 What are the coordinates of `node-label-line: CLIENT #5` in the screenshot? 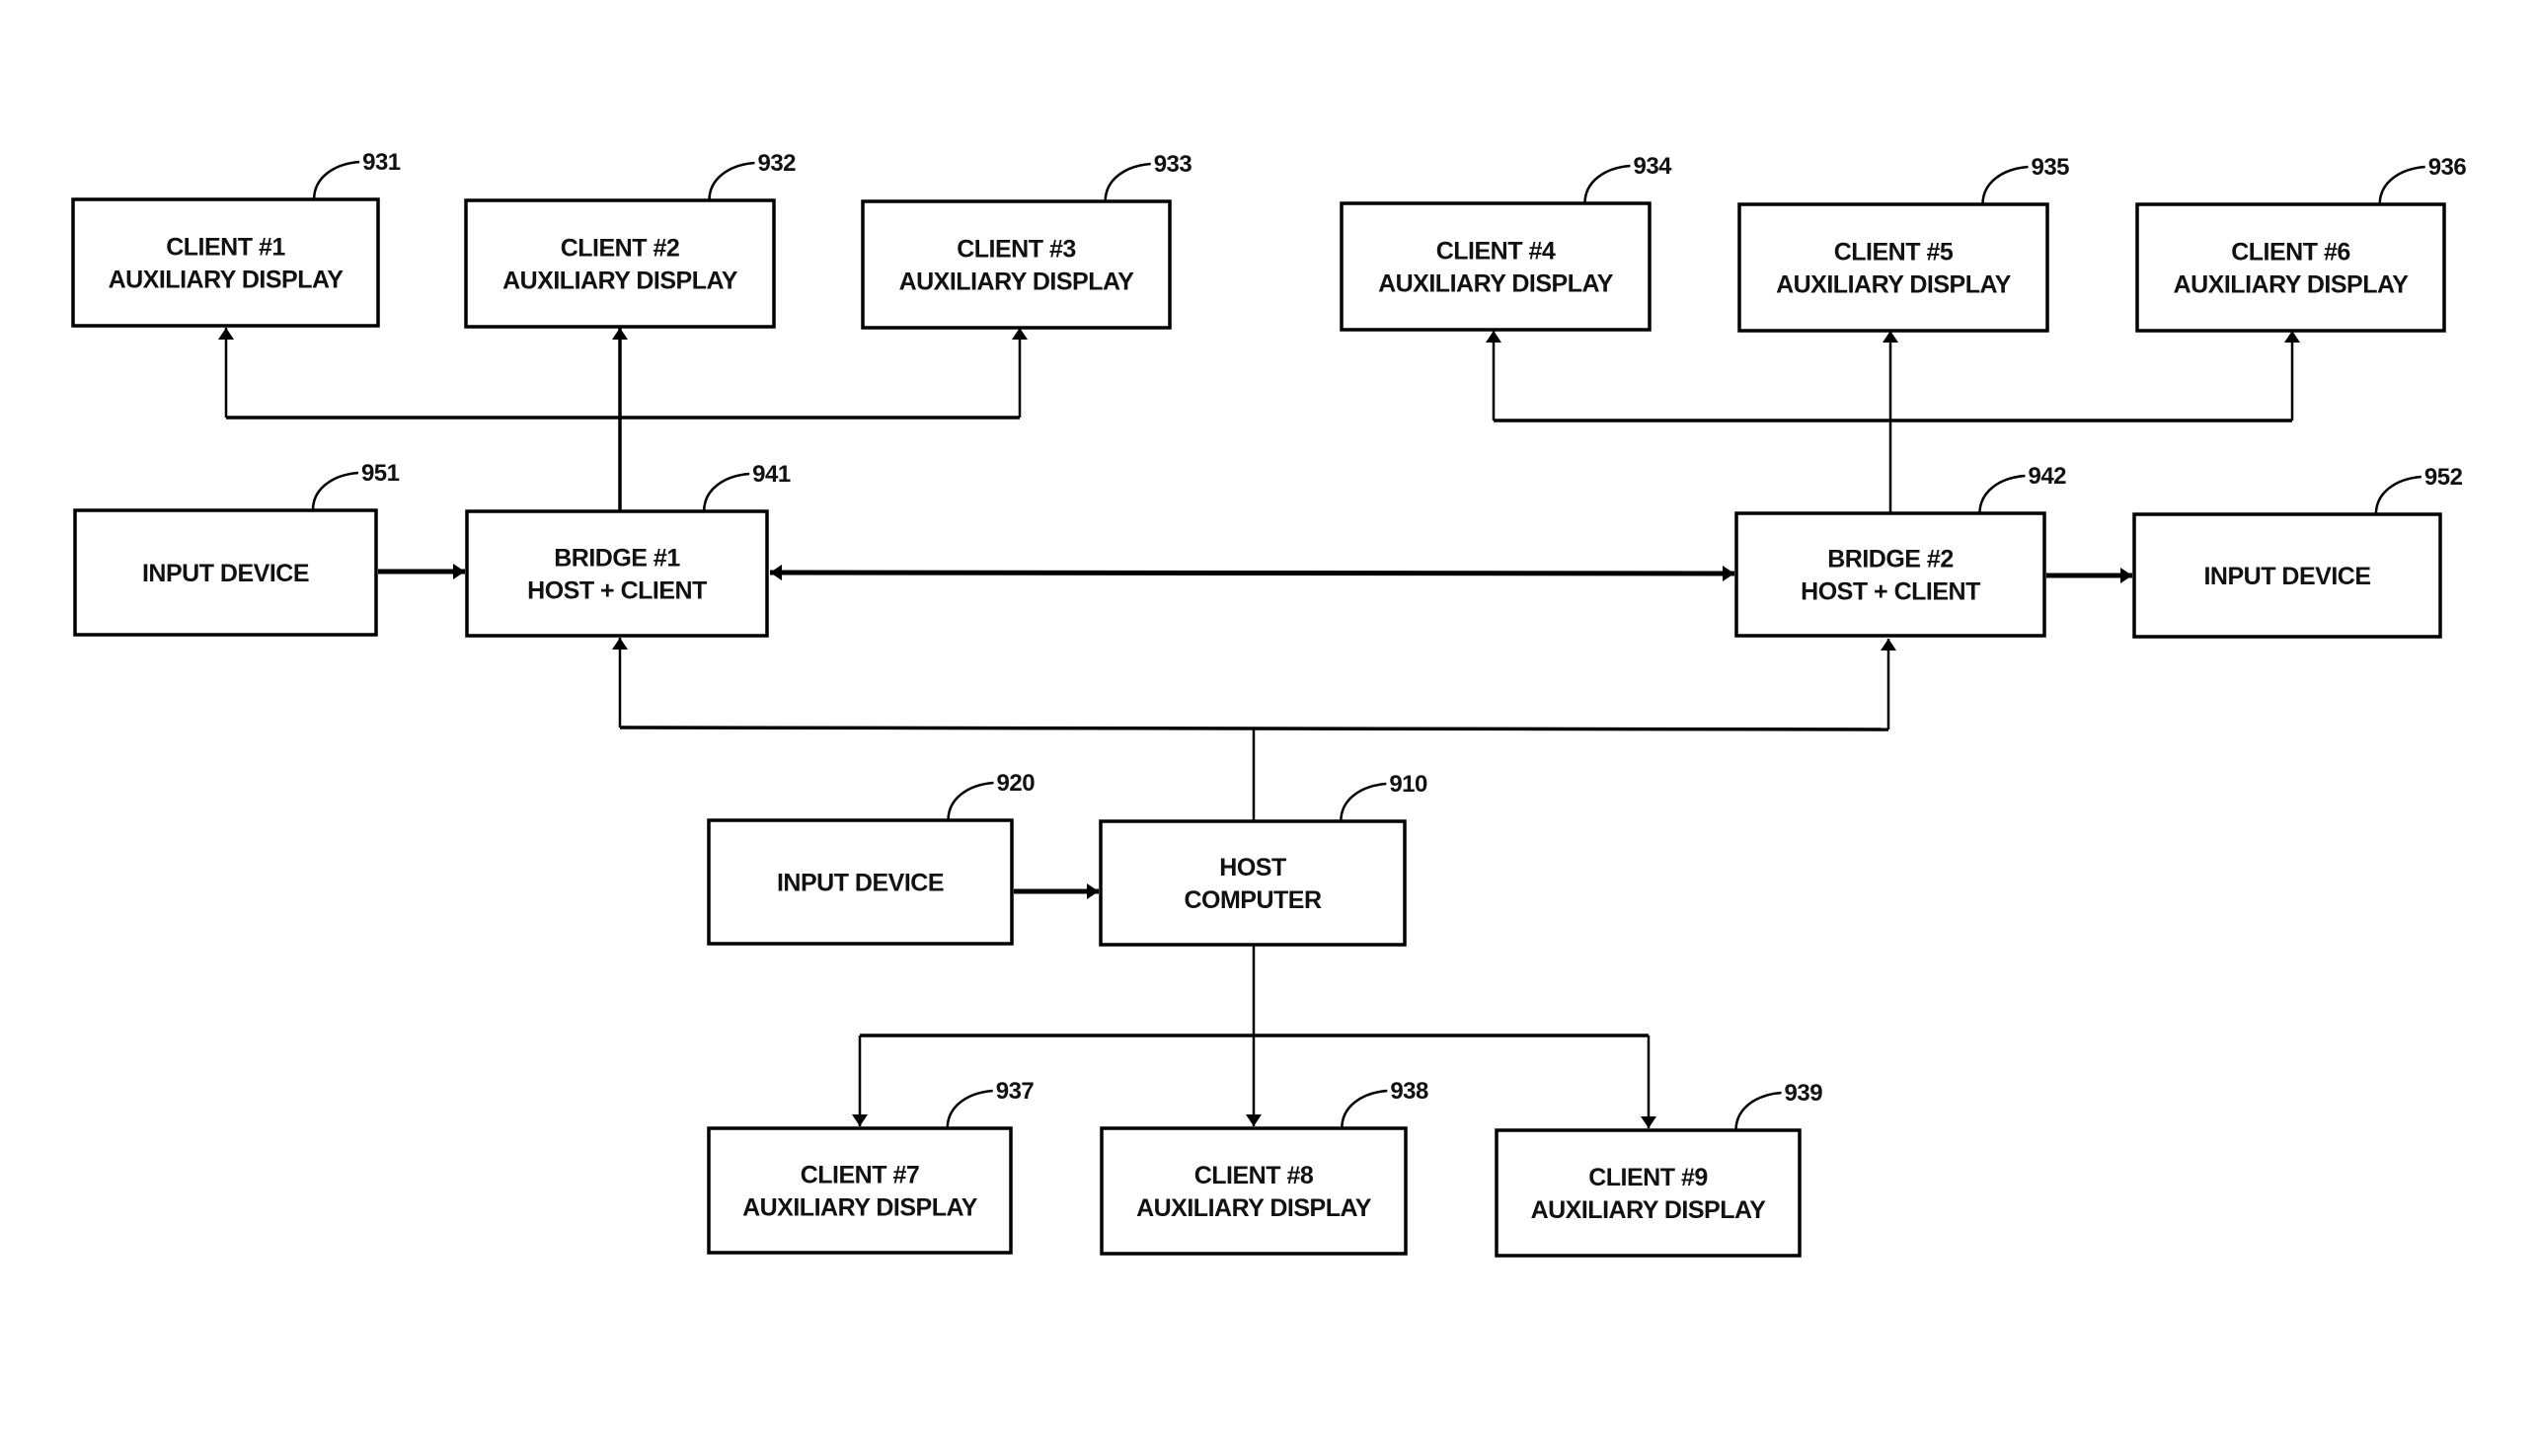 It's located at (1894, 253).